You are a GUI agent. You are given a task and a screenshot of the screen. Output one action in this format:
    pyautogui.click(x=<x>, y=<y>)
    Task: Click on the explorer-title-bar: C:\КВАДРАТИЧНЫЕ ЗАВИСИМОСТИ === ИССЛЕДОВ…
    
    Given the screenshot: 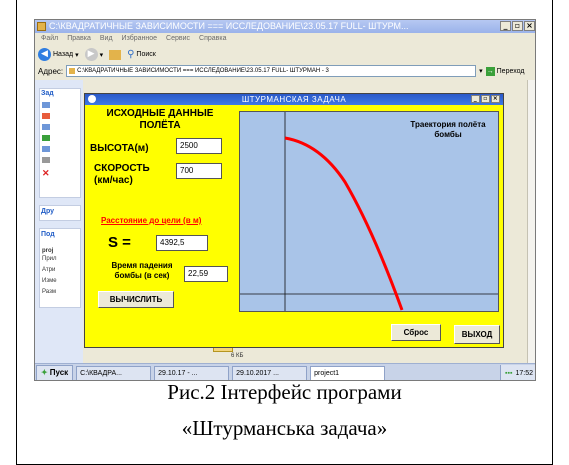 What is the action you would take?
    pyautogui.click(x=285, y=26)
    